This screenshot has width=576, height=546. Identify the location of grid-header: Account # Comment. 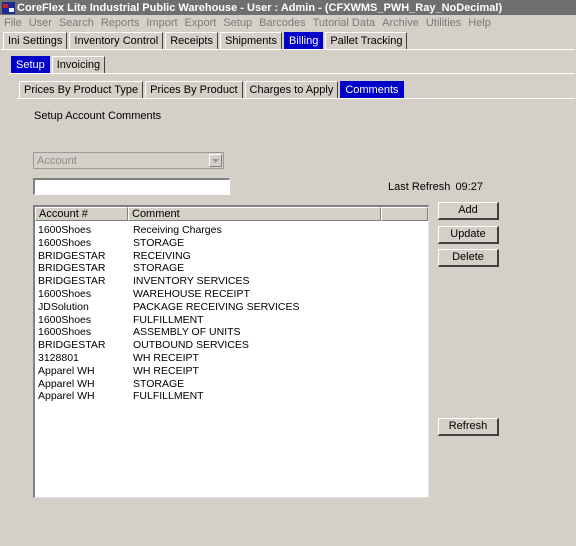
(231, 214).